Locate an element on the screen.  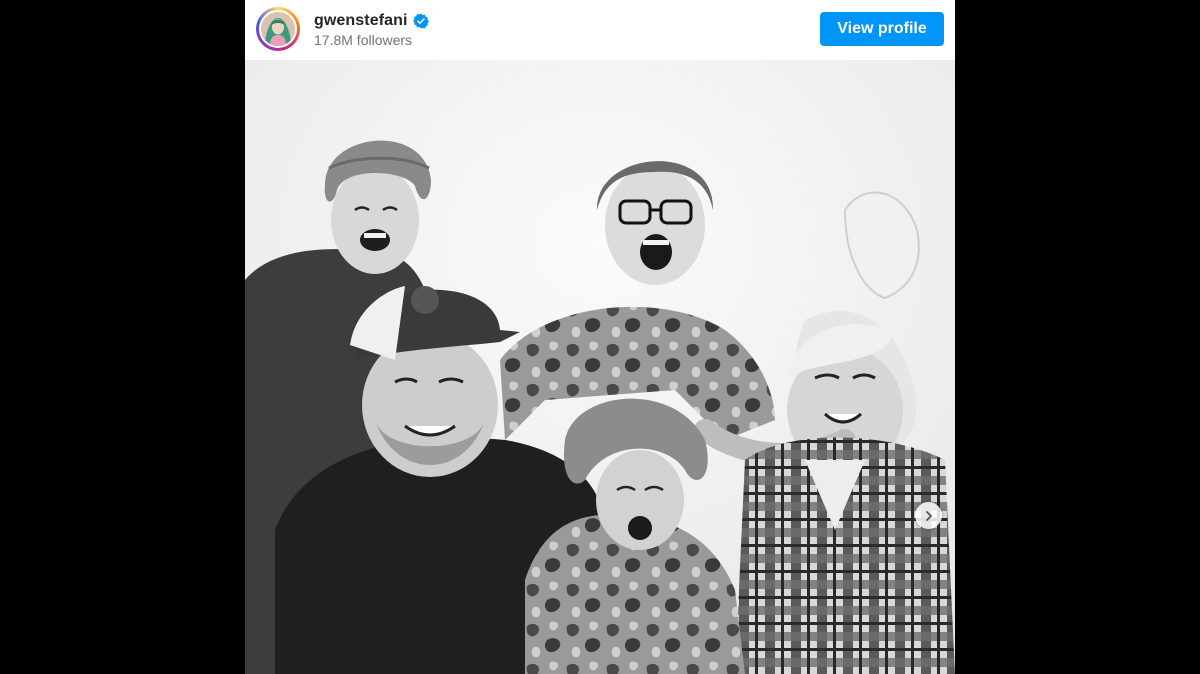
username-row: gwenstefani is located at coordinates (371, 21).